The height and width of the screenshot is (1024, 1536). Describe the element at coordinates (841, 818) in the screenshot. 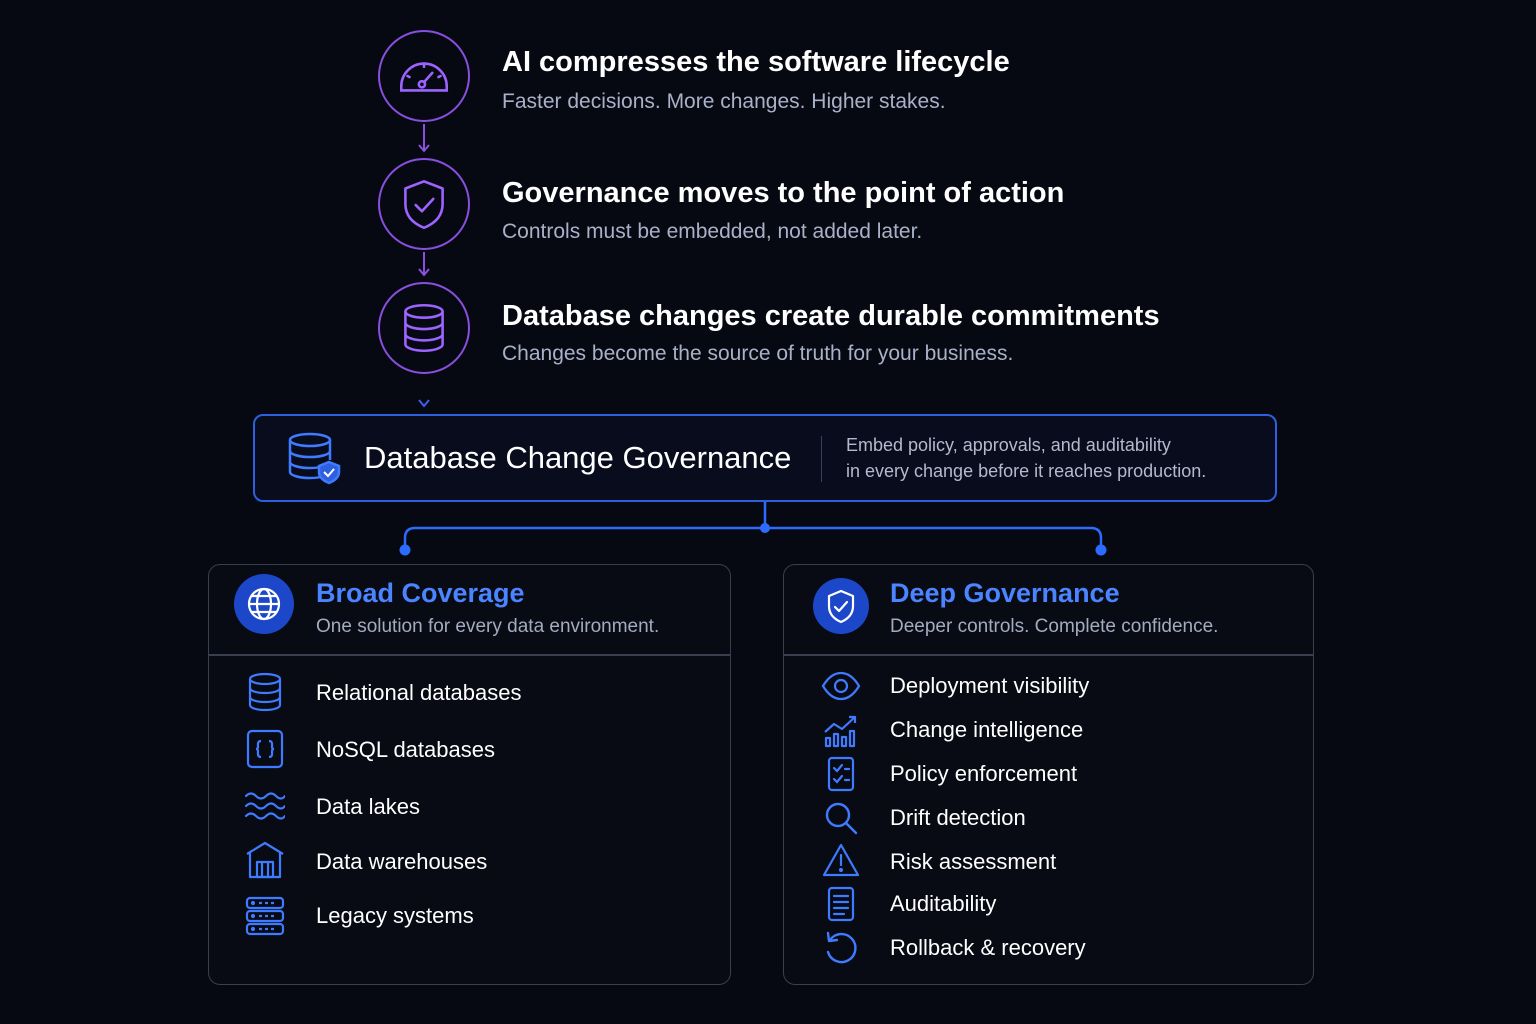

I see `magnifier-icon` at that location.